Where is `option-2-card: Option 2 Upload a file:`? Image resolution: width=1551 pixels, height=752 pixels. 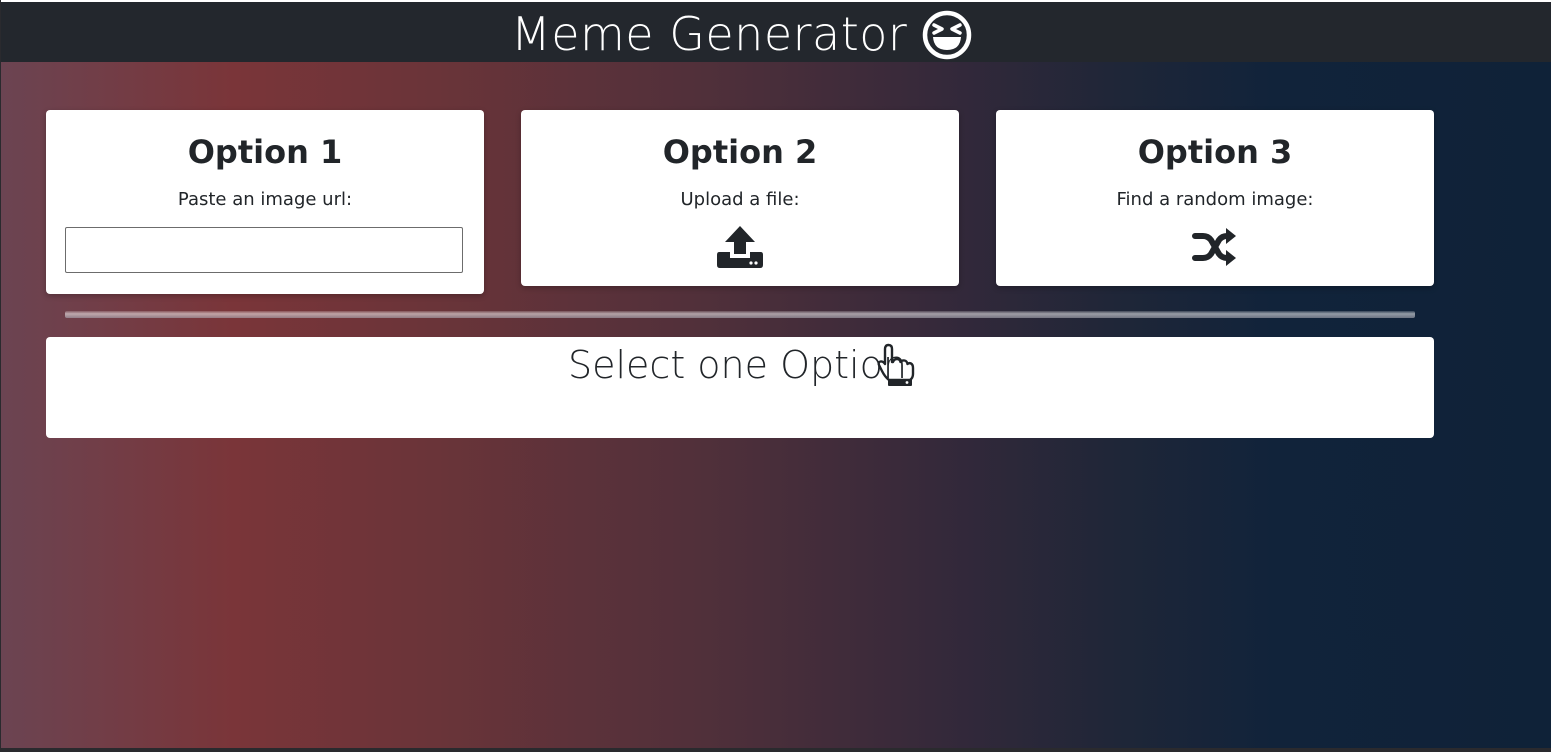
option-2-card: Option 2 Upload a file: is located at coordinates (740, 198).